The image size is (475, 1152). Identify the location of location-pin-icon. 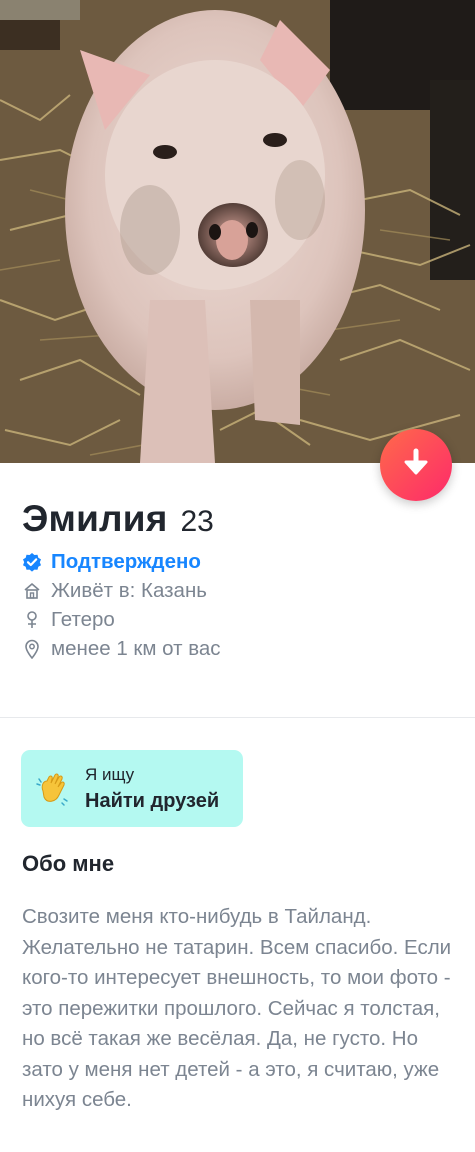
(32, 649).